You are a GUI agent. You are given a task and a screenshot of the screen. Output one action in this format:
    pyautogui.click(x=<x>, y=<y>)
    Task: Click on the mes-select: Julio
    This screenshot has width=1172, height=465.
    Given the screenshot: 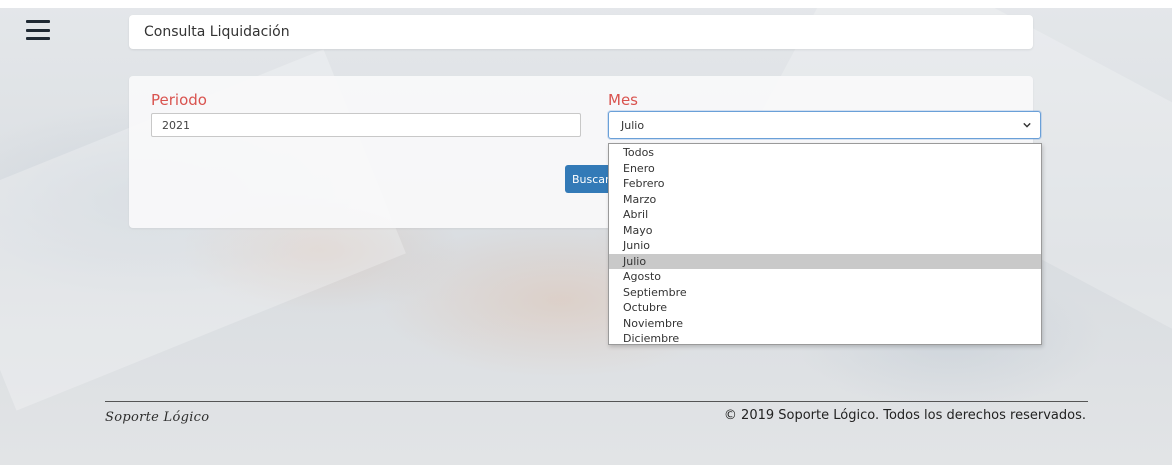 What is the action you would take?
    pyautogui.click(x=824, y=125)
    